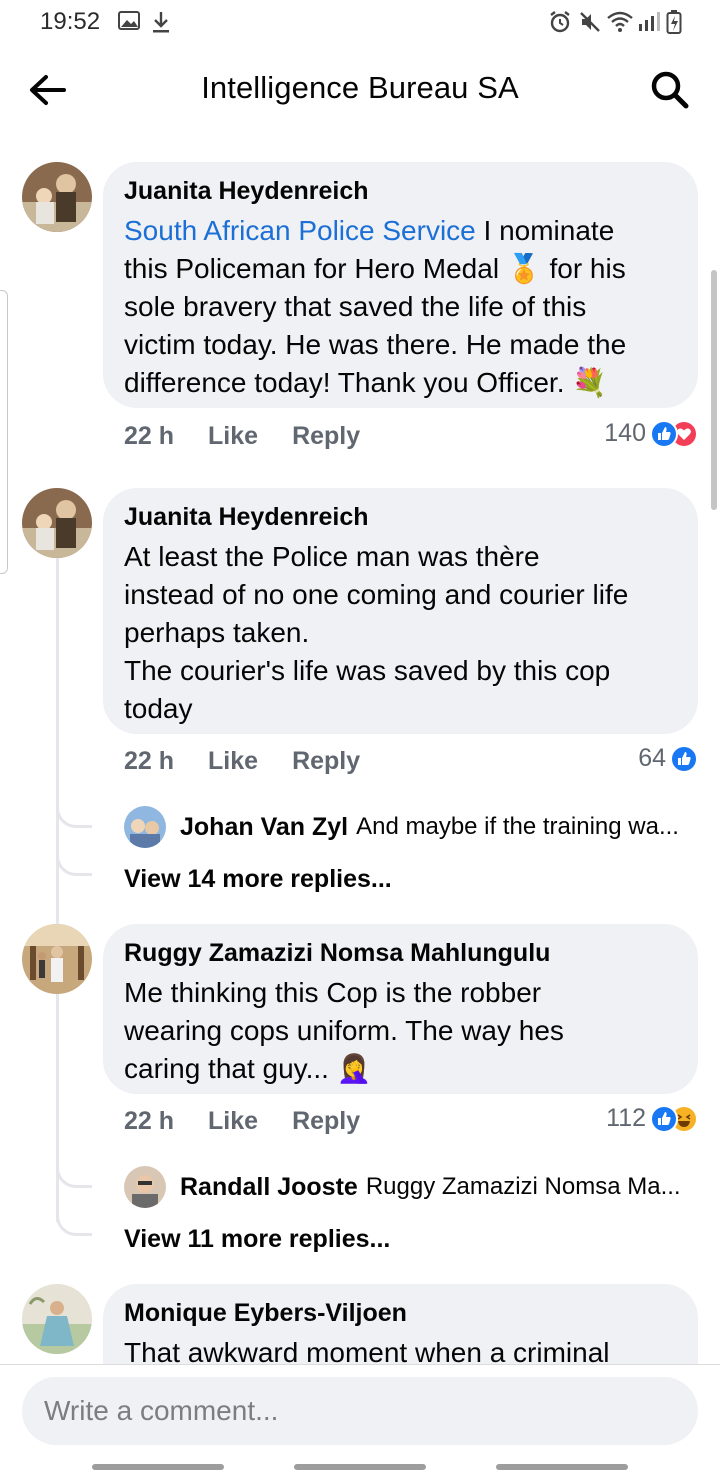  I want to click on reaction-count: 112, so click(626, 1118).